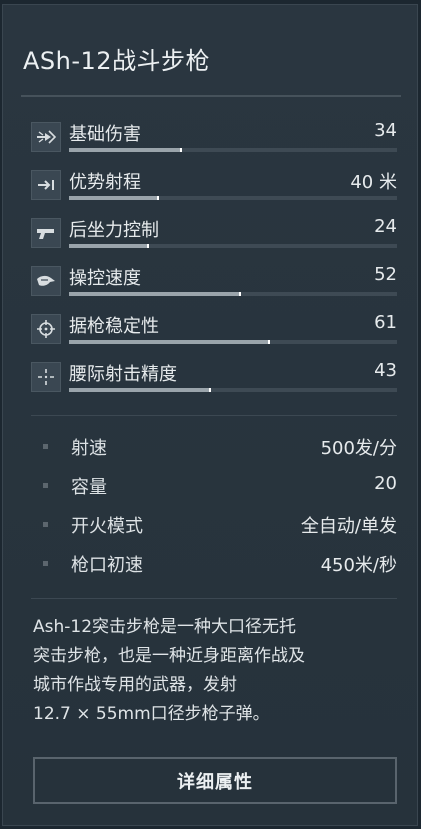  Describe the element at coordinates (211, 96) in the screenshot. I see `title-divider` at that location.